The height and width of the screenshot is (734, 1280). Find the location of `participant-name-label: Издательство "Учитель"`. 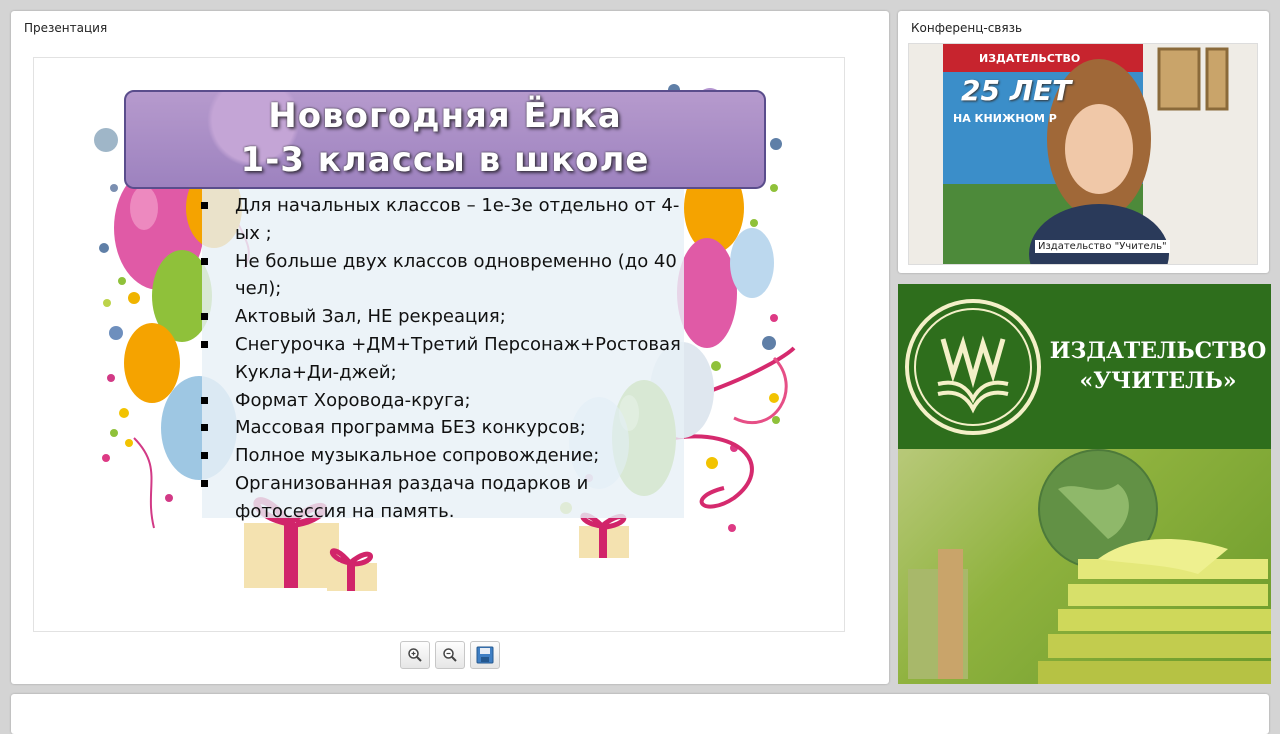

participant-name-label: Издательство "Учитель" is located at coordinates (1102, 246).